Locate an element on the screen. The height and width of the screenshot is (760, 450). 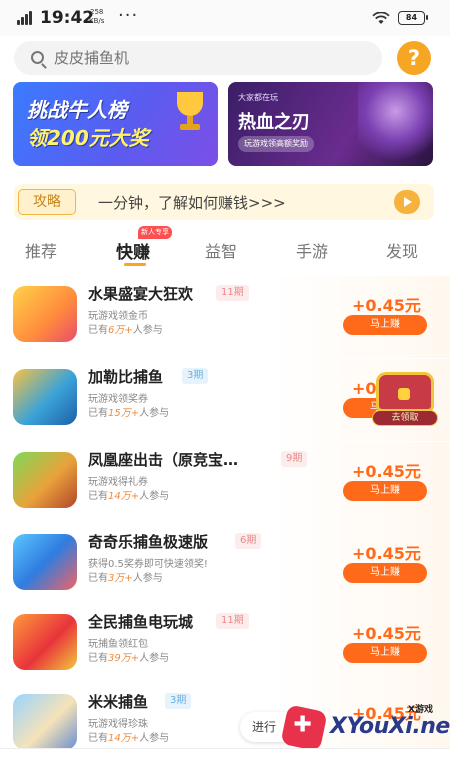
claim-label: 去领取 is located at coordinates (405, 418).